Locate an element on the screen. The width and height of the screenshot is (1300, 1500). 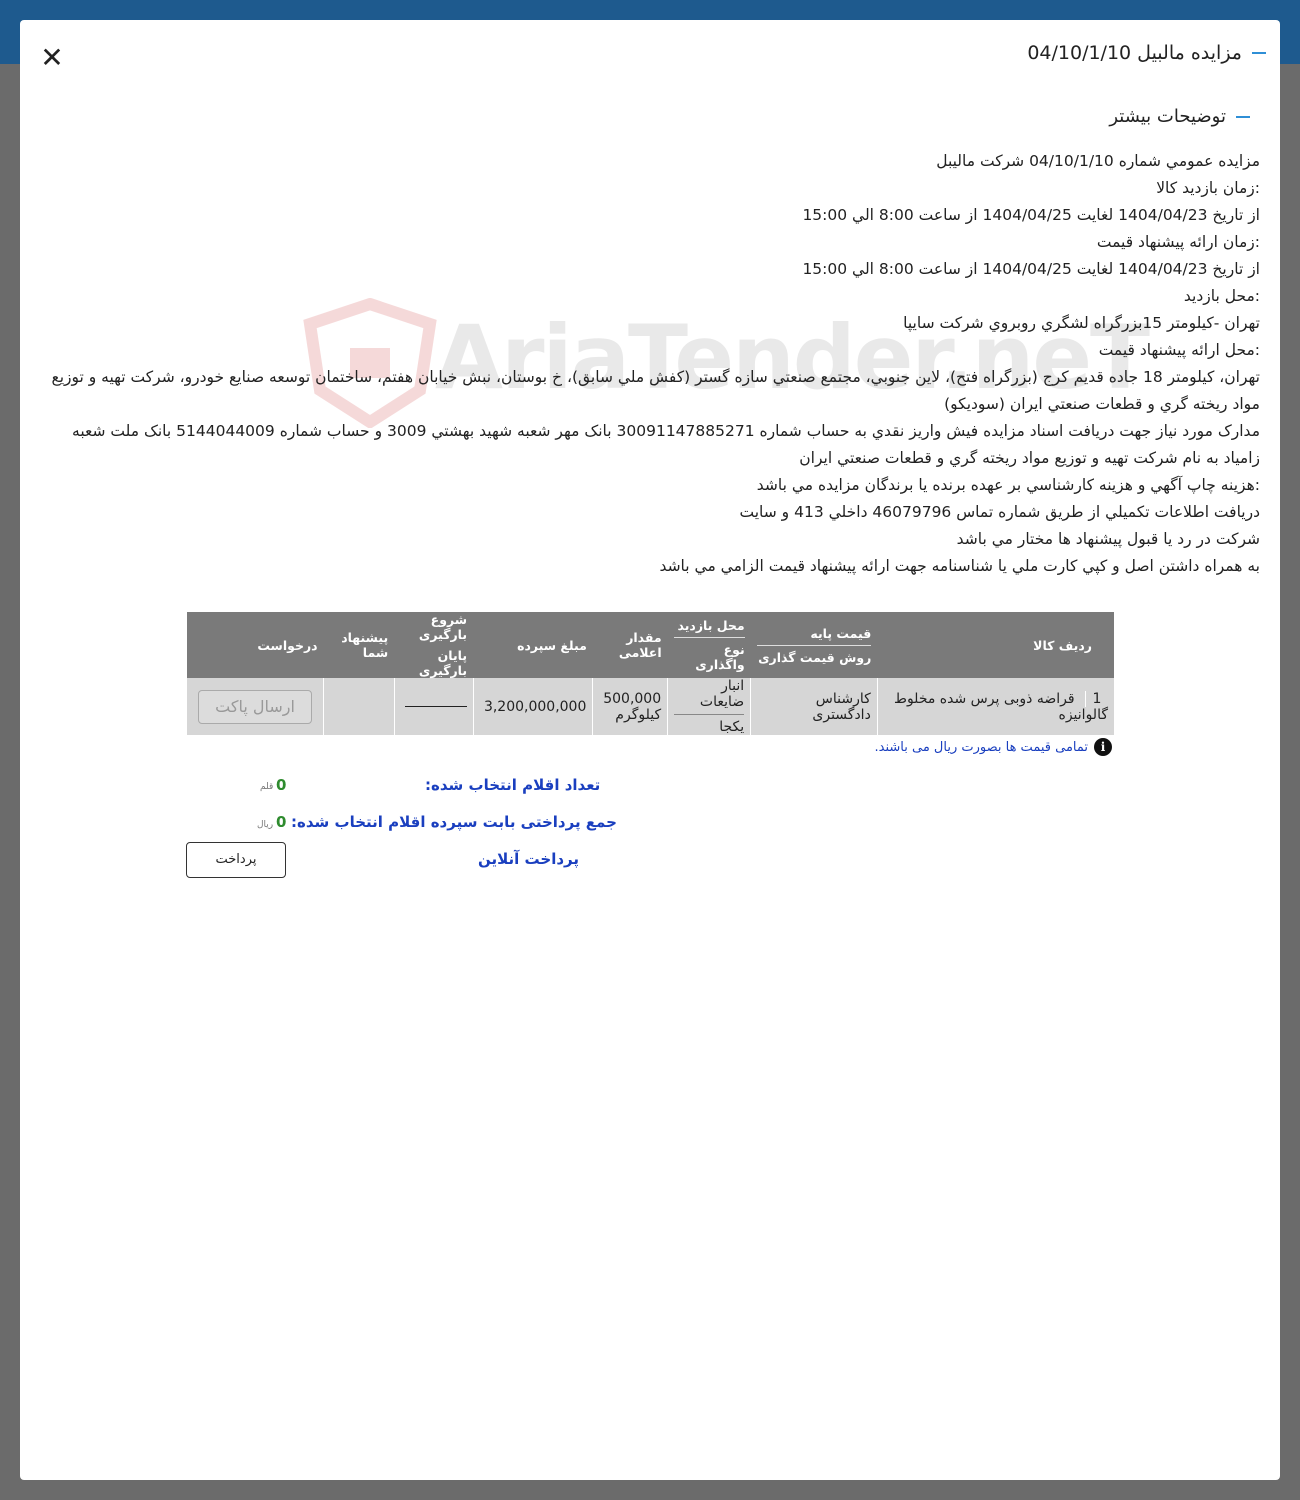
col-visit-location: محل بازدید نوع واگذاری is located at coordinates (709, 645).